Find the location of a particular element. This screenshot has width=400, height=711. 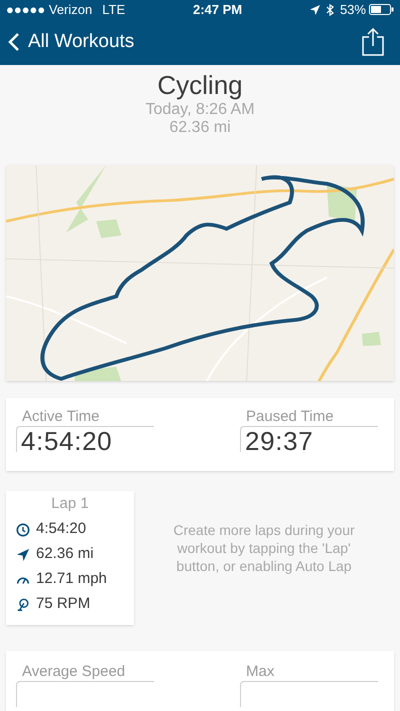

bluetooth-icon is located at coordinates (330, 10).